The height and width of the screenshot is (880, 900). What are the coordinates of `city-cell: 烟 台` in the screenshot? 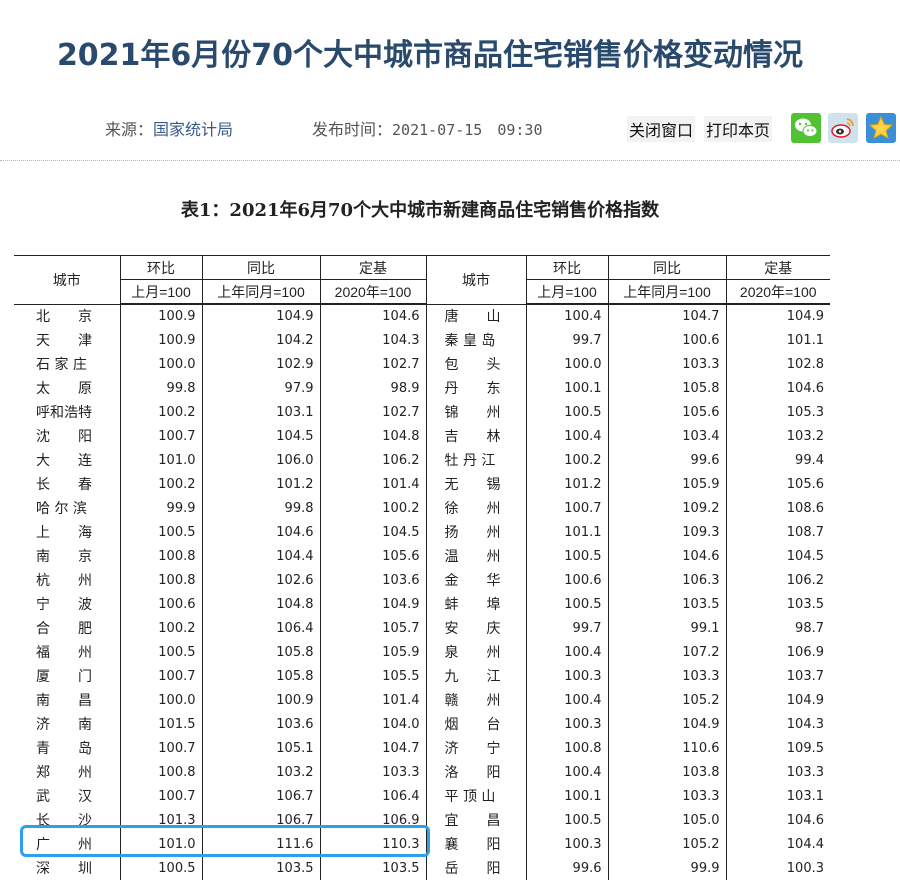 It's located at (475, 724).